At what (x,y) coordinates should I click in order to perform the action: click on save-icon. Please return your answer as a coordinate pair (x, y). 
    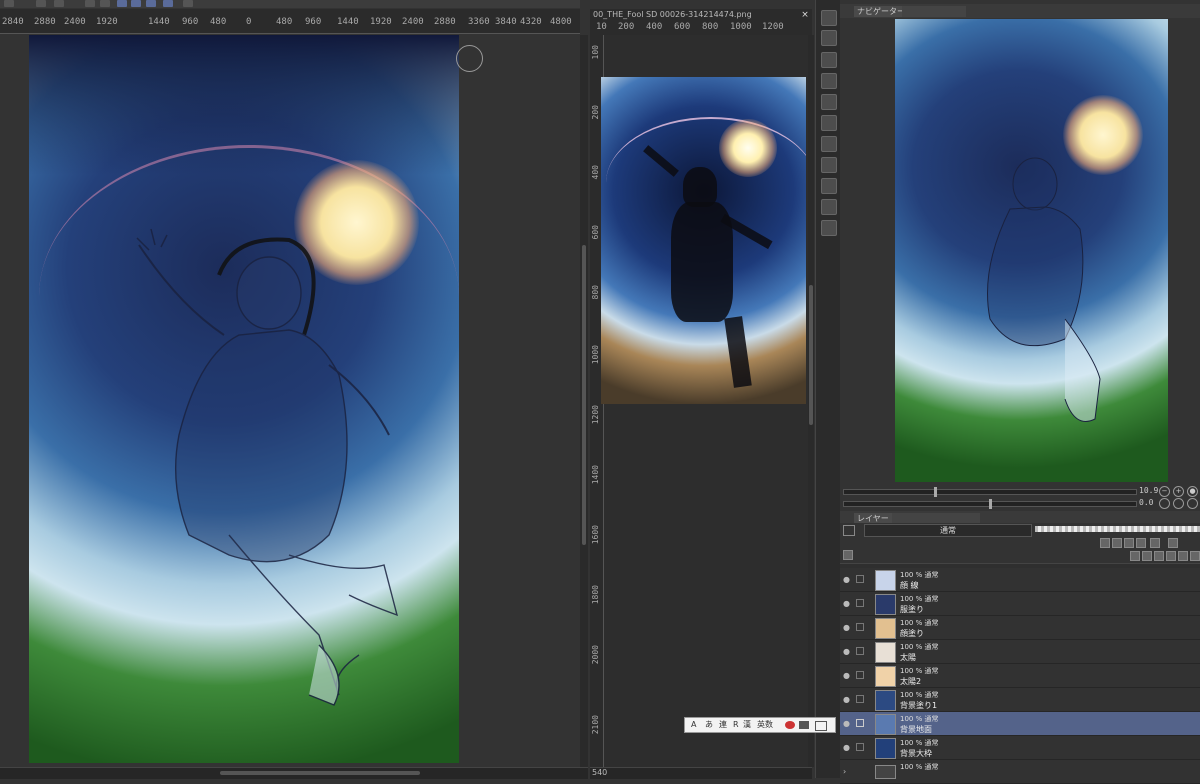
    Looking at the image, I should click on (168, 3).